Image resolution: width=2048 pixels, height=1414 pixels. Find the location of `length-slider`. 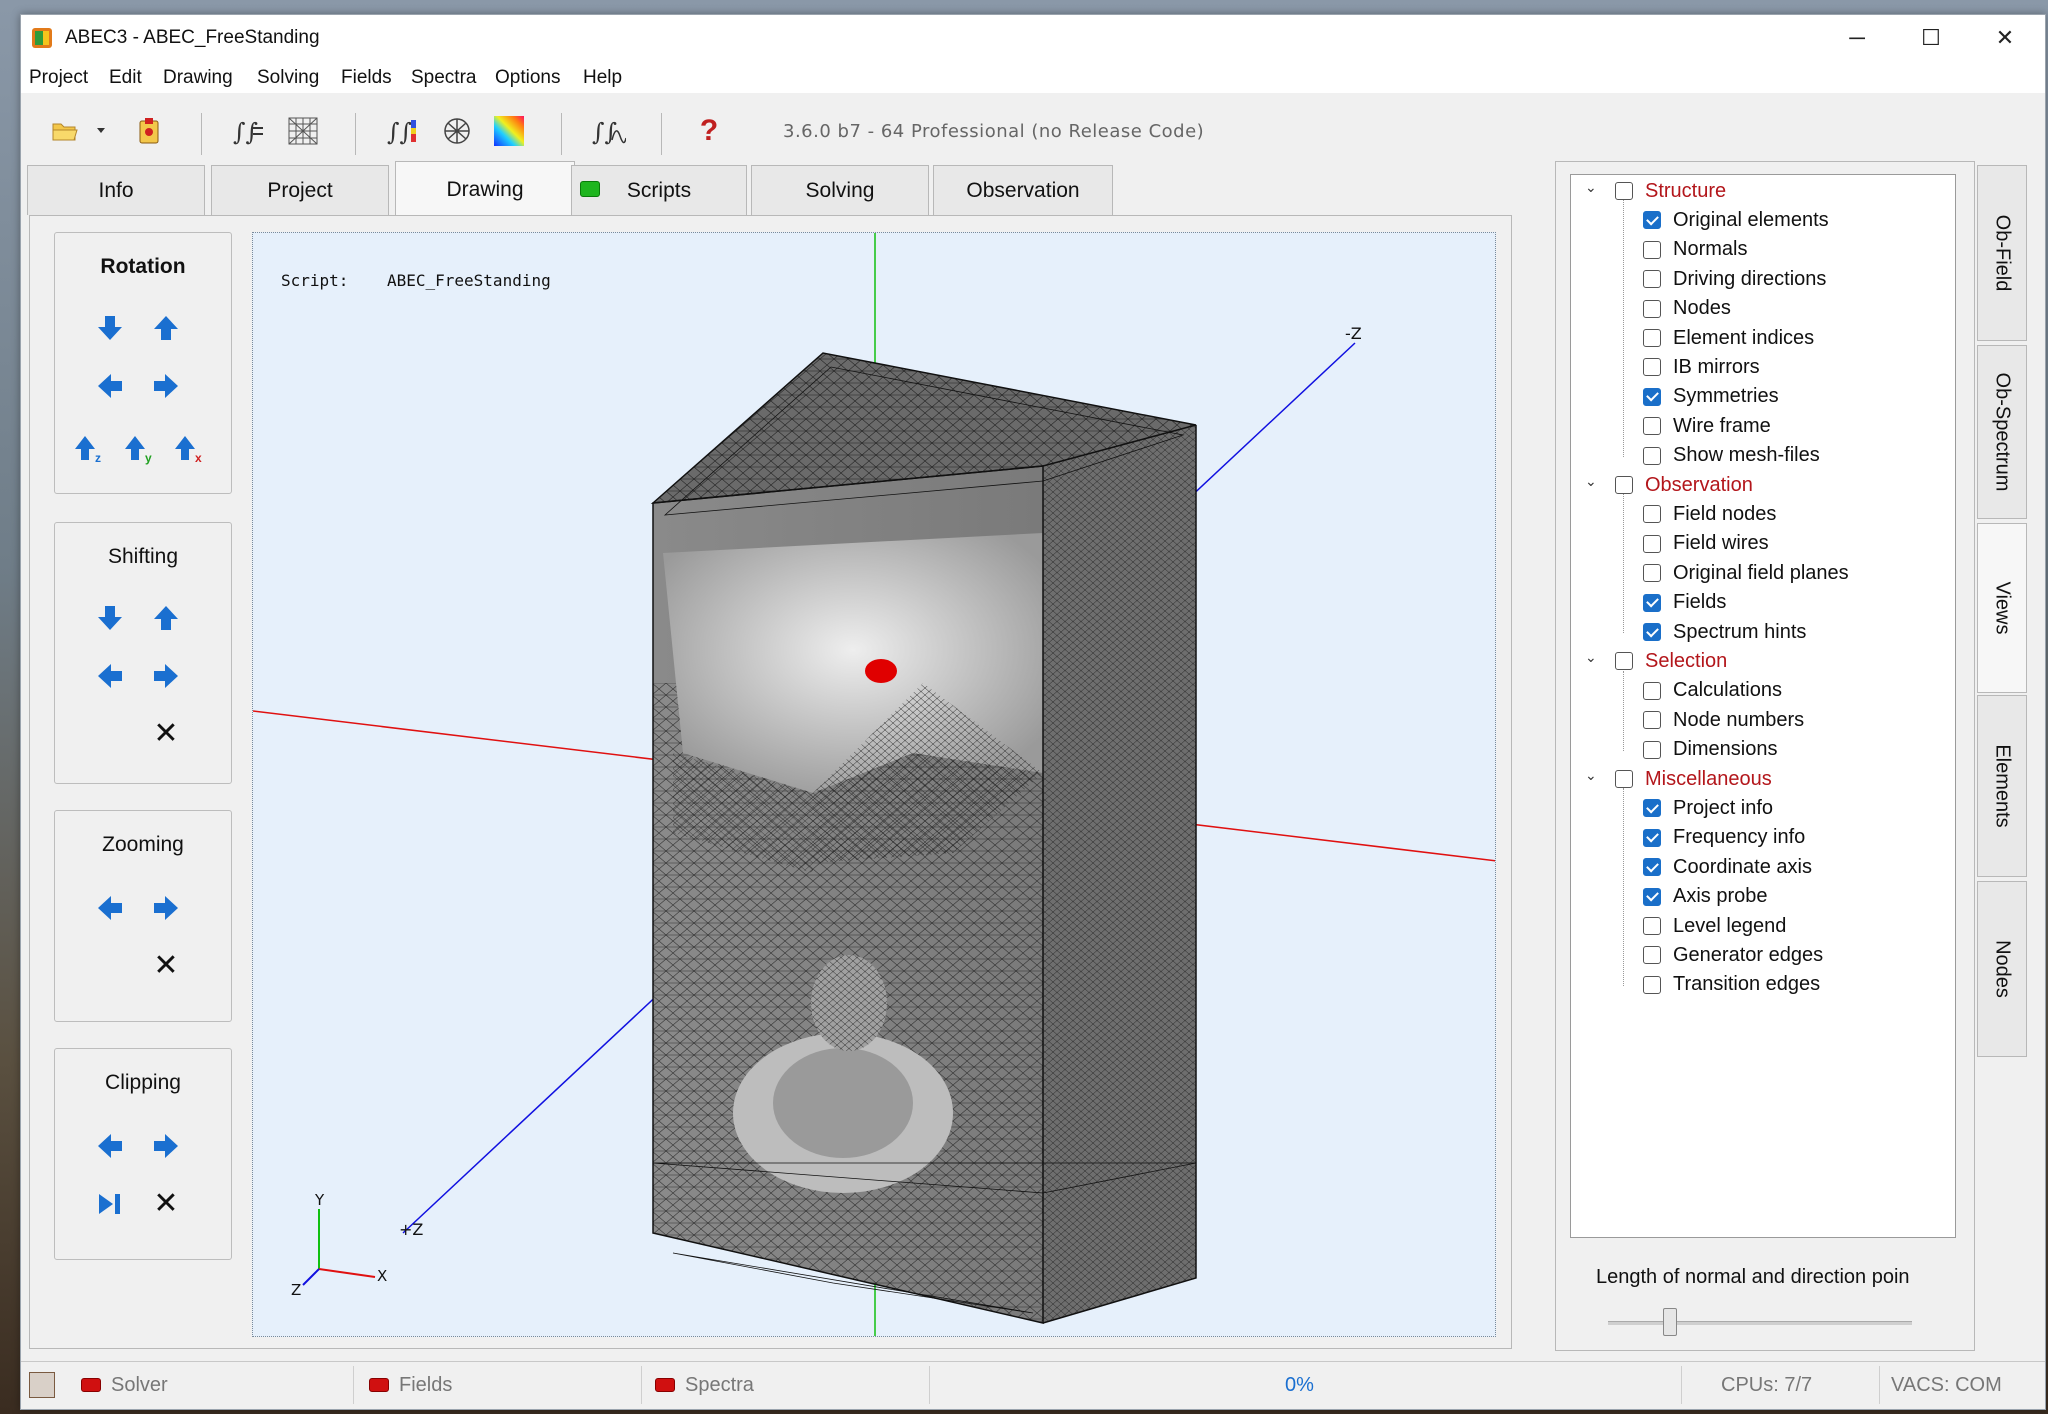

length-slider is located at coordinates (1760, 1323).